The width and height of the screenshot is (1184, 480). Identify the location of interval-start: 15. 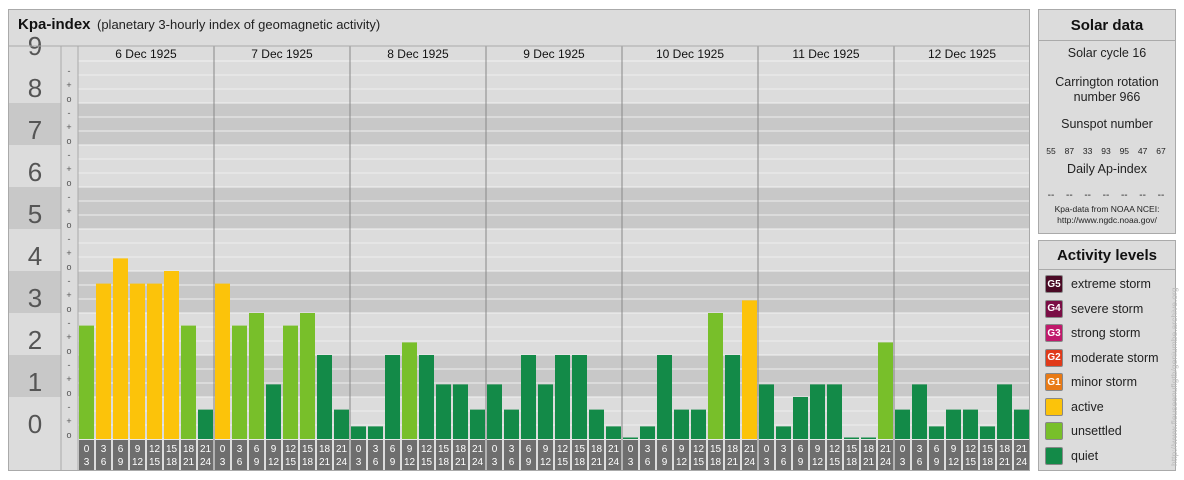
(308, 449).